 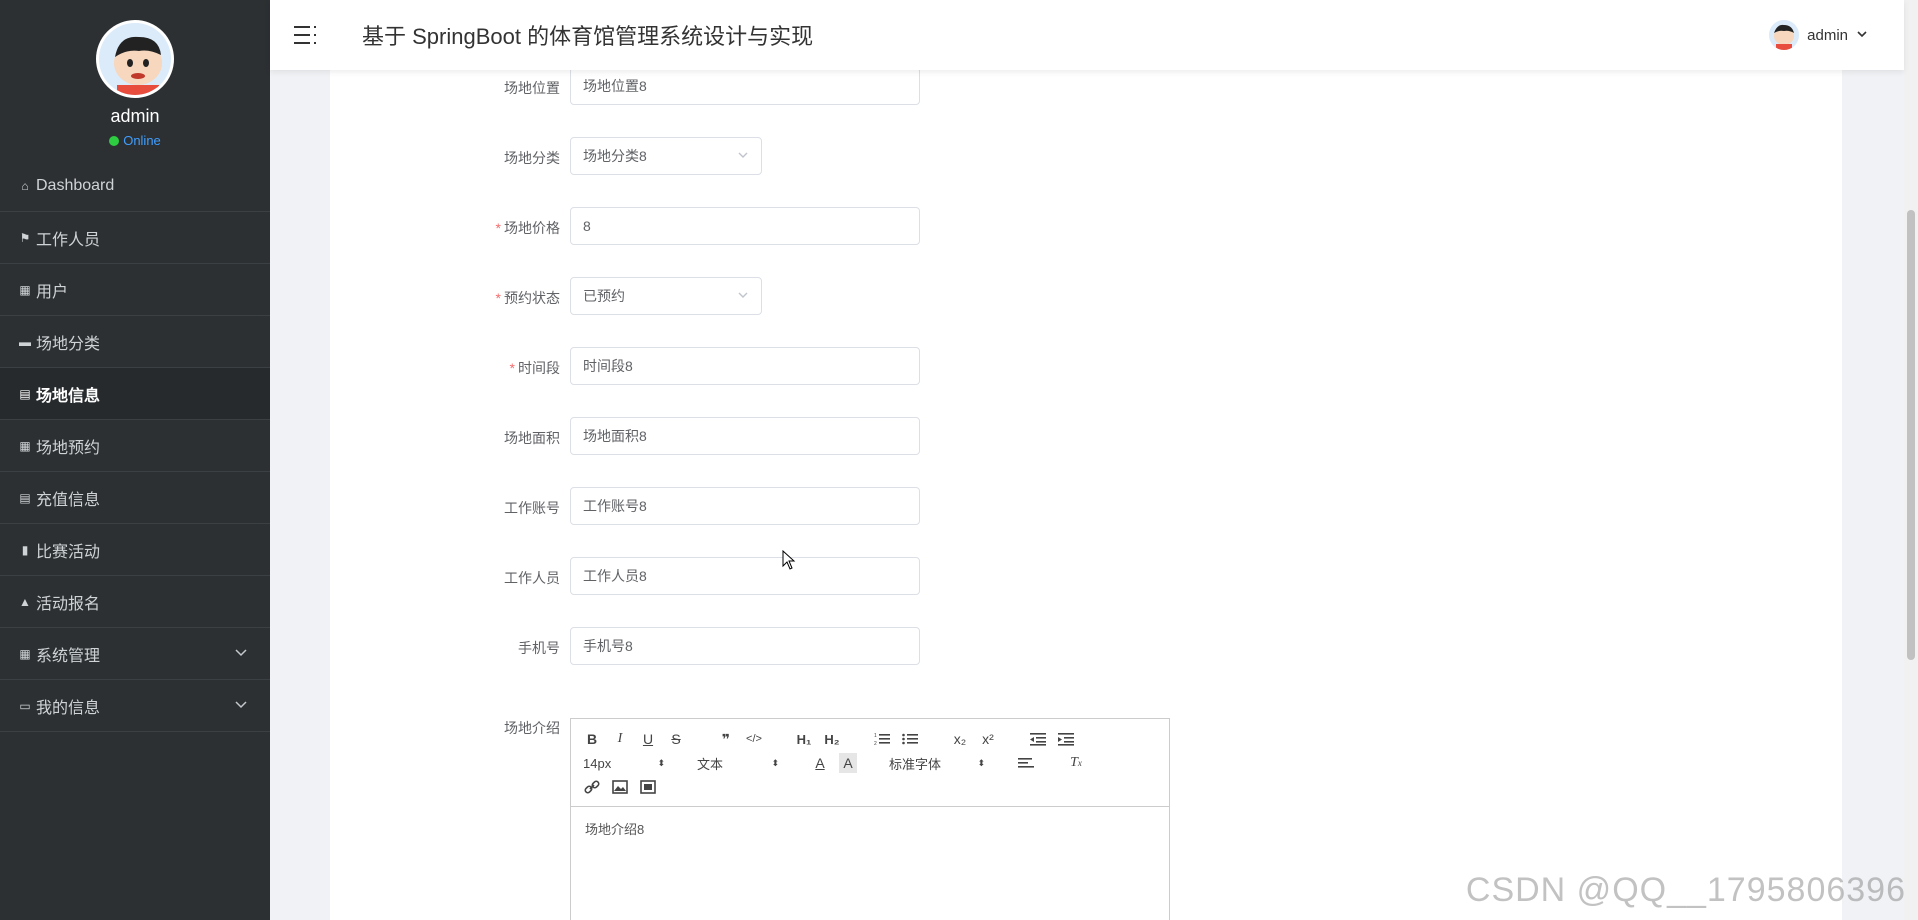 What do you see at coordinates (676, 739) in the screenshot?
I see `strikethrough-icon: S` at bounding box center [676, 739].